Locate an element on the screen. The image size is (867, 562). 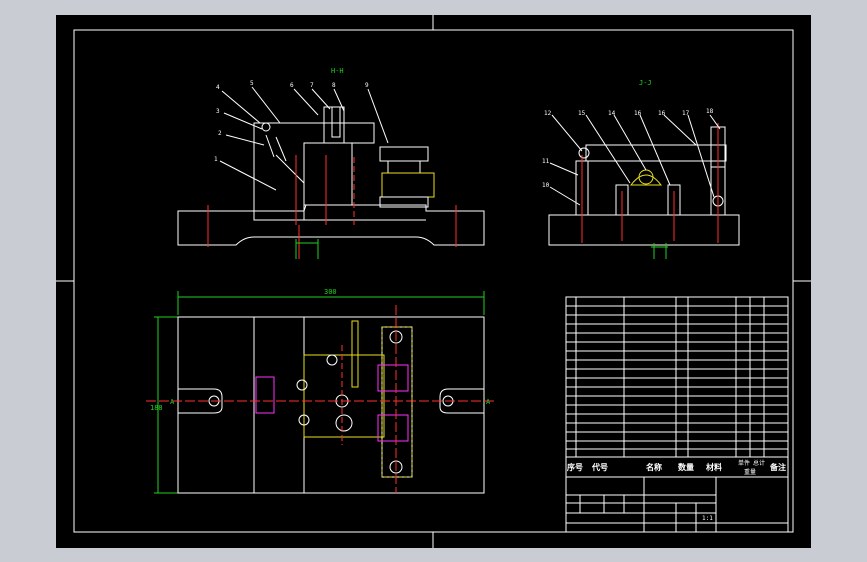
side-dimension: 188 is located at coordinates (156, 408).